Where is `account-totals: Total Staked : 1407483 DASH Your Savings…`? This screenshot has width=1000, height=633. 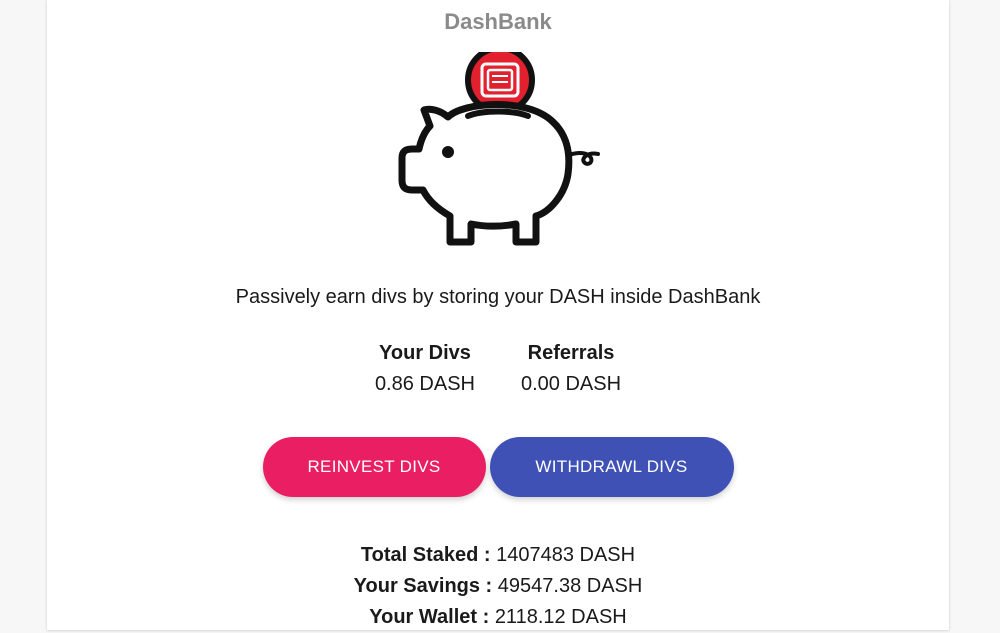
account-totals: Total Staked : 1407483 DASH Your Savings… is located at coordinates (498, 586).